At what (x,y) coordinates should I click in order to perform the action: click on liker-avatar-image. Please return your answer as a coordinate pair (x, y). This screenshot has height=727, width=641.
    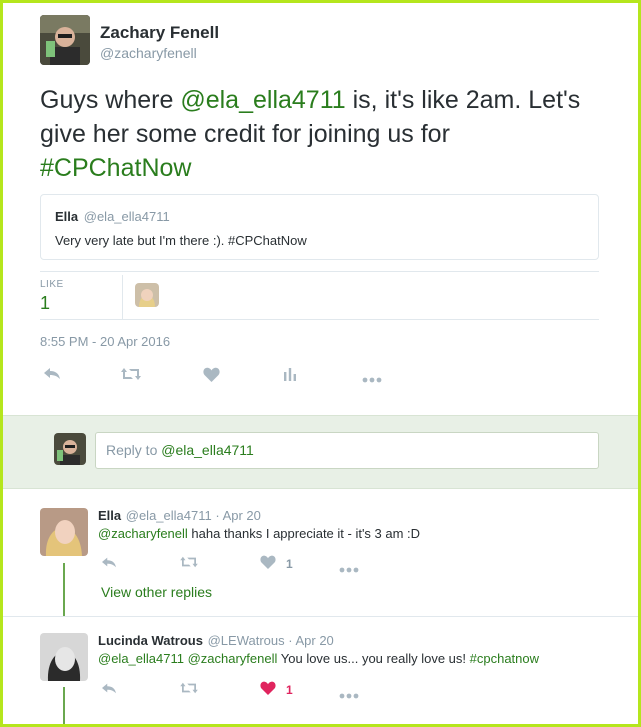
    Looking at the image, I should click on (147, 295).